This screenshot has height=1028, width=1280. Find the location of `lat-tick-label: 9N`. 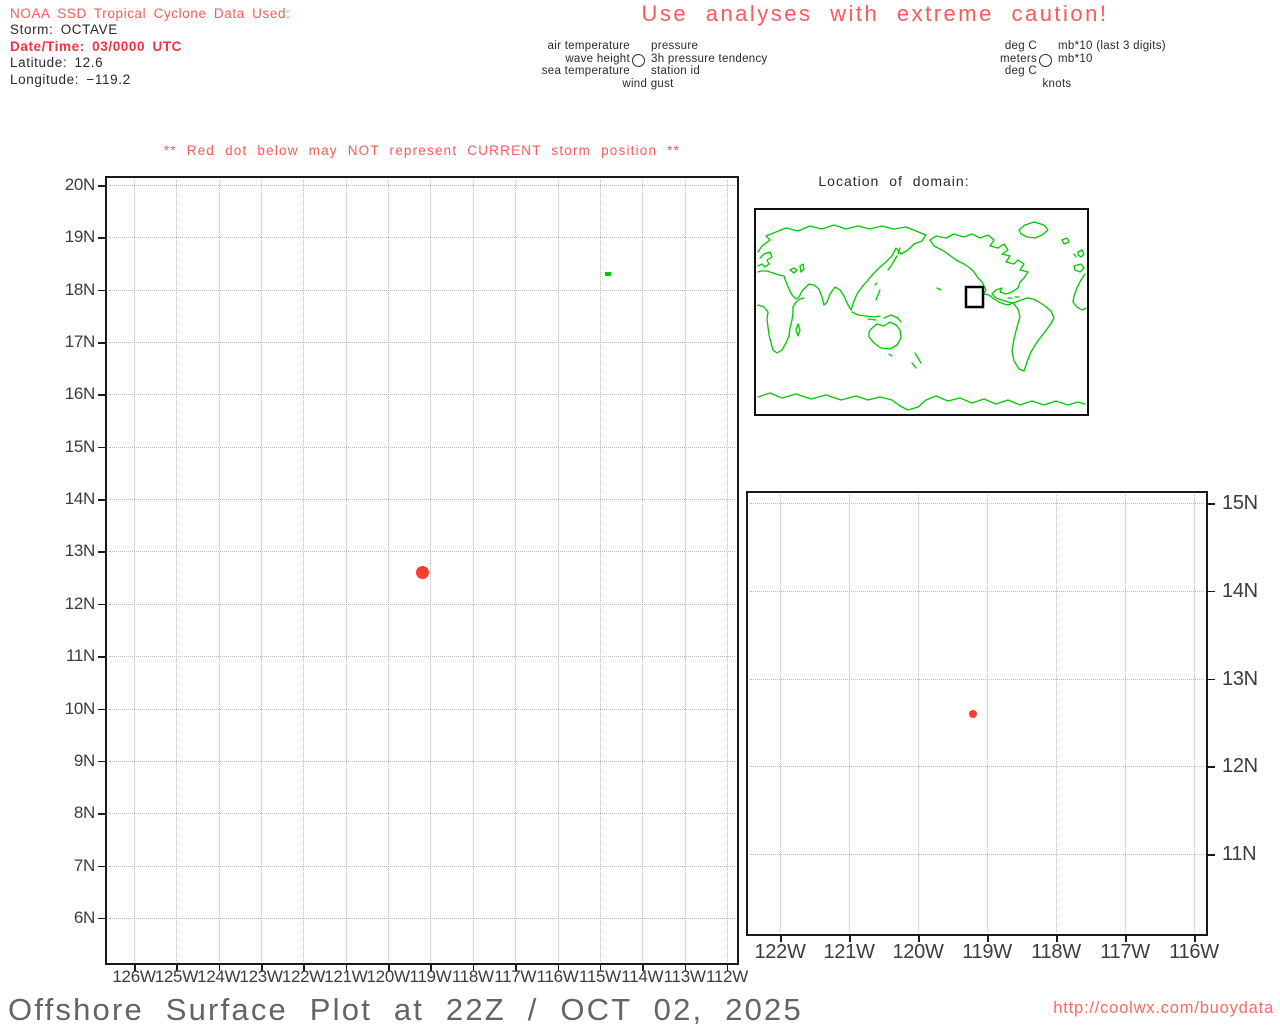

lat-tick-label: 9N is located at coordinates (84, 760).